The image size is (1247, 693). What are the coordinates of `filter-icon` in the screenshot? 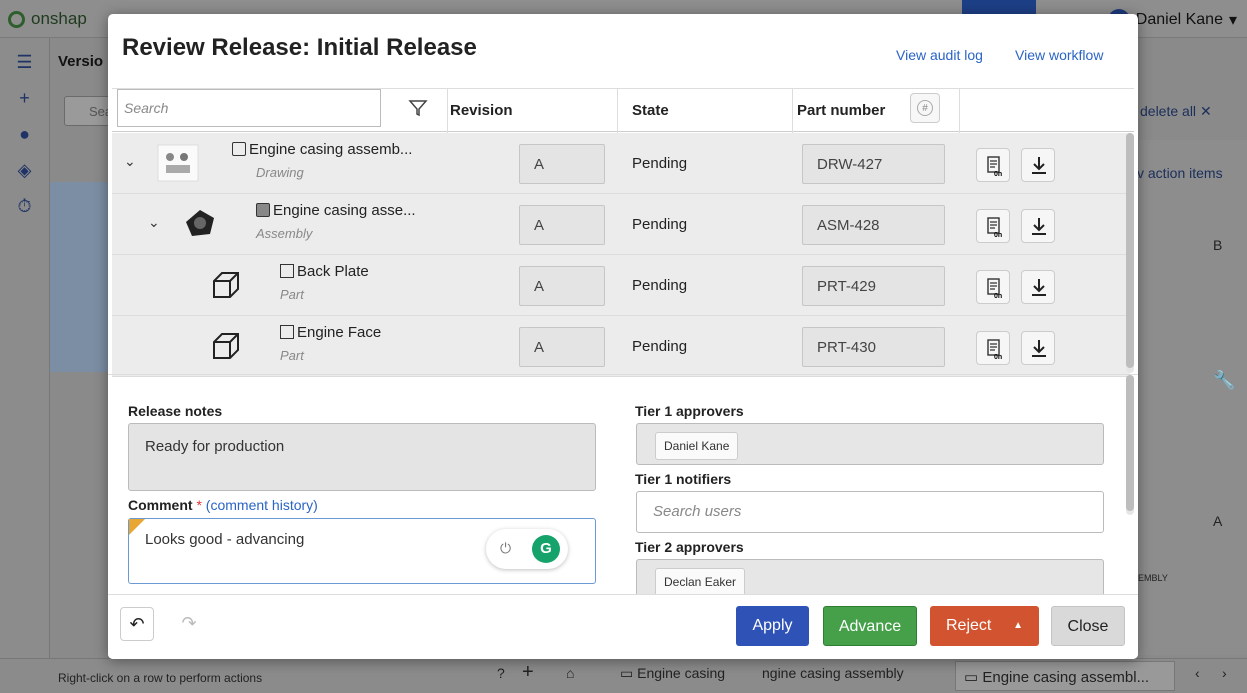 It's located at (418, 108).